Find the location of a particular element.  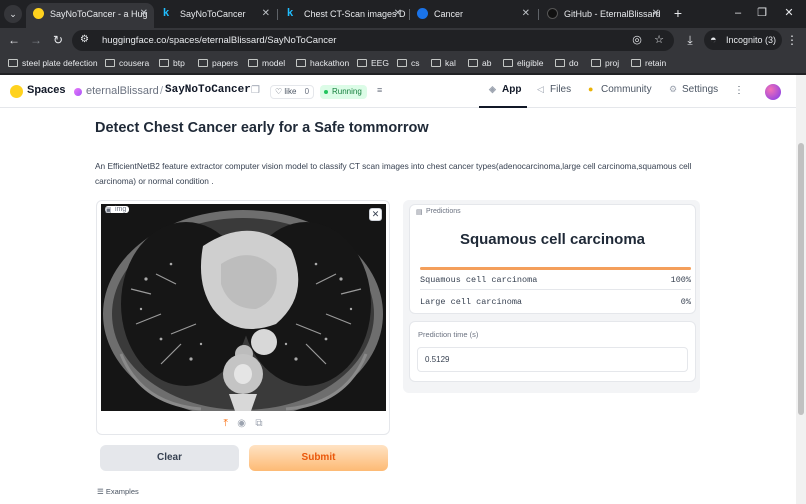

huggingface-logo-icon is located at coordinates (16, 91).